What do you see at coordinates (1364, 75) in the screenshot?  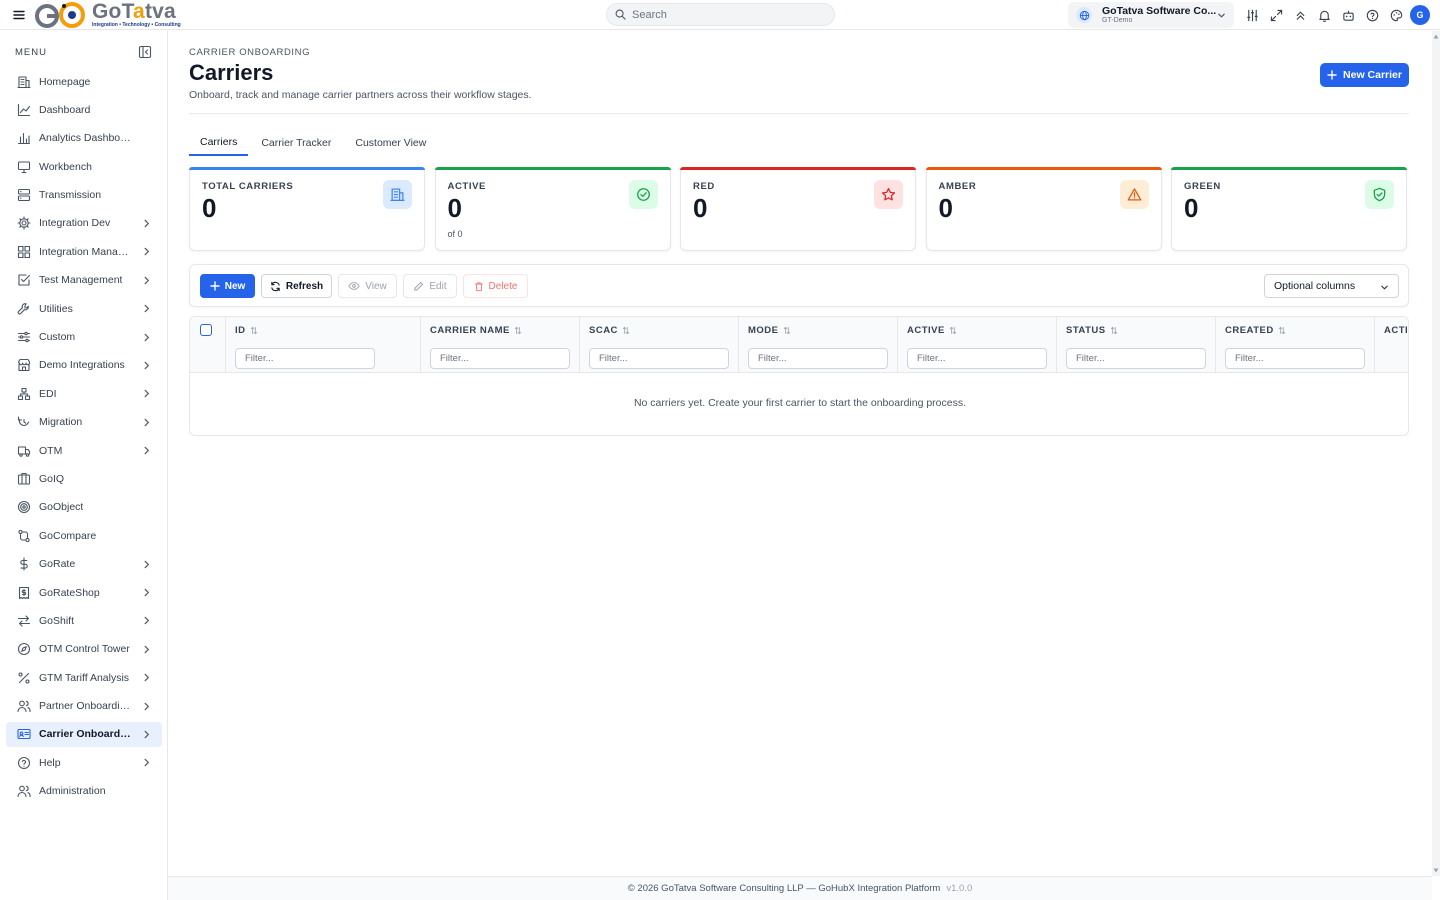 I see `new-carrier-button: New Carrier` at bounding box center [1364, 75].